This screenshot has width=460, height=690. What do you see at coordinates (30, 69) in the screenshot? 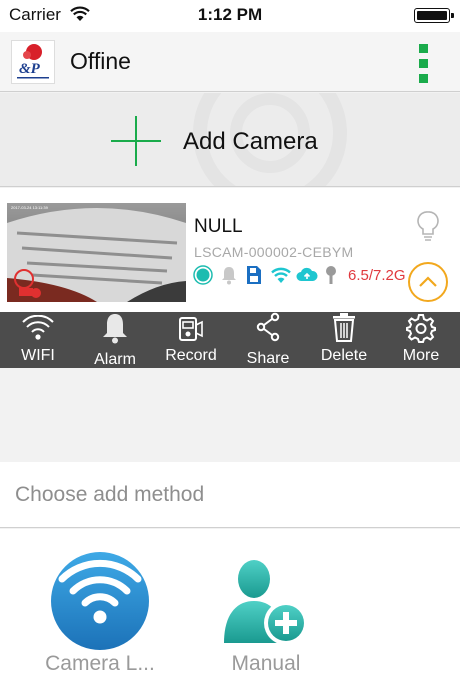
I see `svg-text: &P` at bounding box center [30, 69].